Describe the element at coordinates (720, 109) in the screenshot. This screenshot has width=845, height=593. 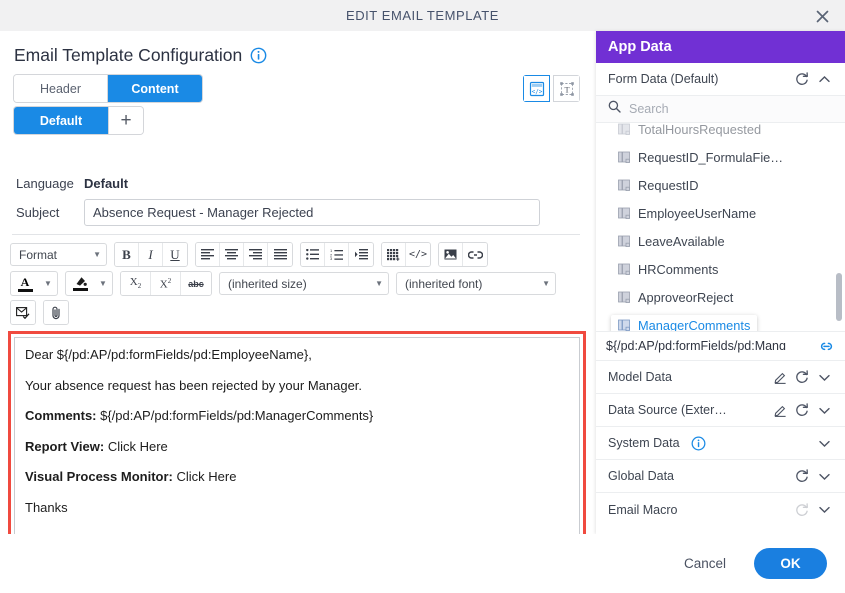
I see `form-data-search: Search` at that location.